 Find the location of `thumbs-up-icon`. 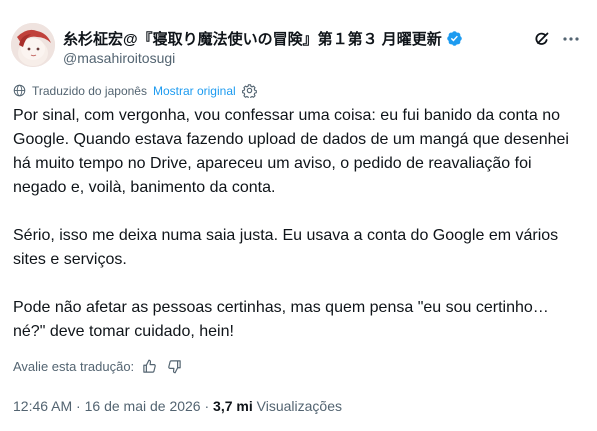

thumbs-up-icon is located at coordinates (149, 366).